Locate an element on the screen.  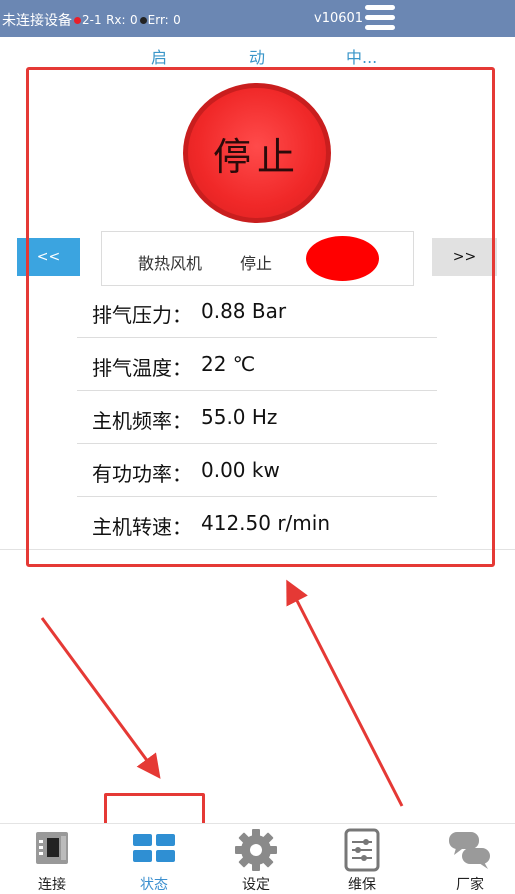
tab-connect-label: 连接 is located at coordinates (52, 885).